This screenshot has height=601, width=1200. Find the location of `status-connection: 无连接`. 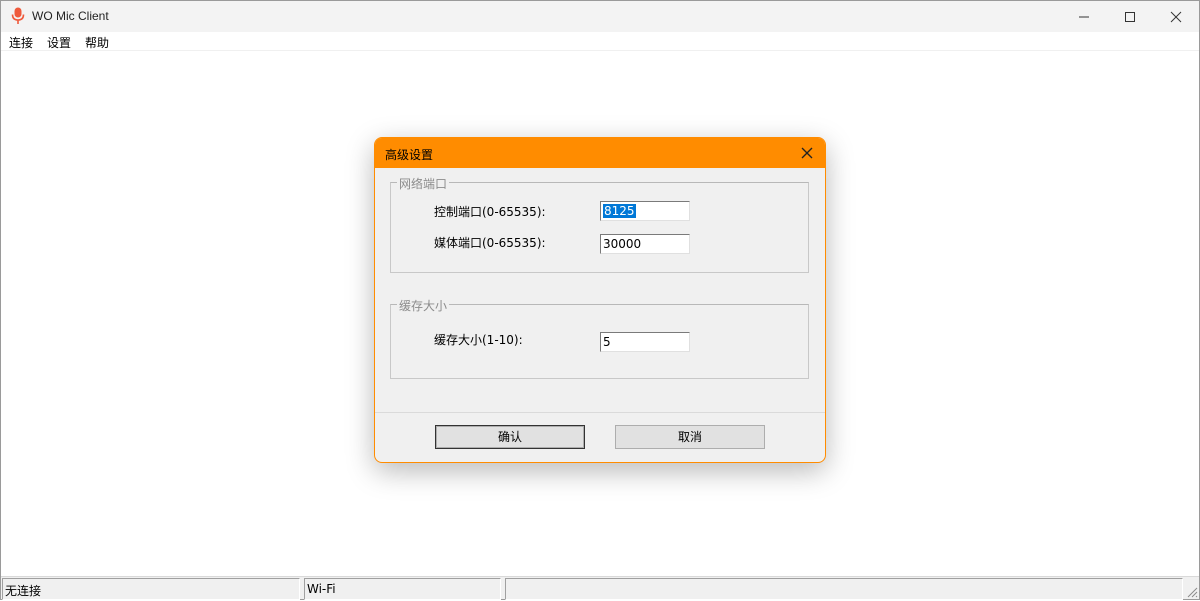

status-connection: 无连接 is located at coordinates (151, 589).